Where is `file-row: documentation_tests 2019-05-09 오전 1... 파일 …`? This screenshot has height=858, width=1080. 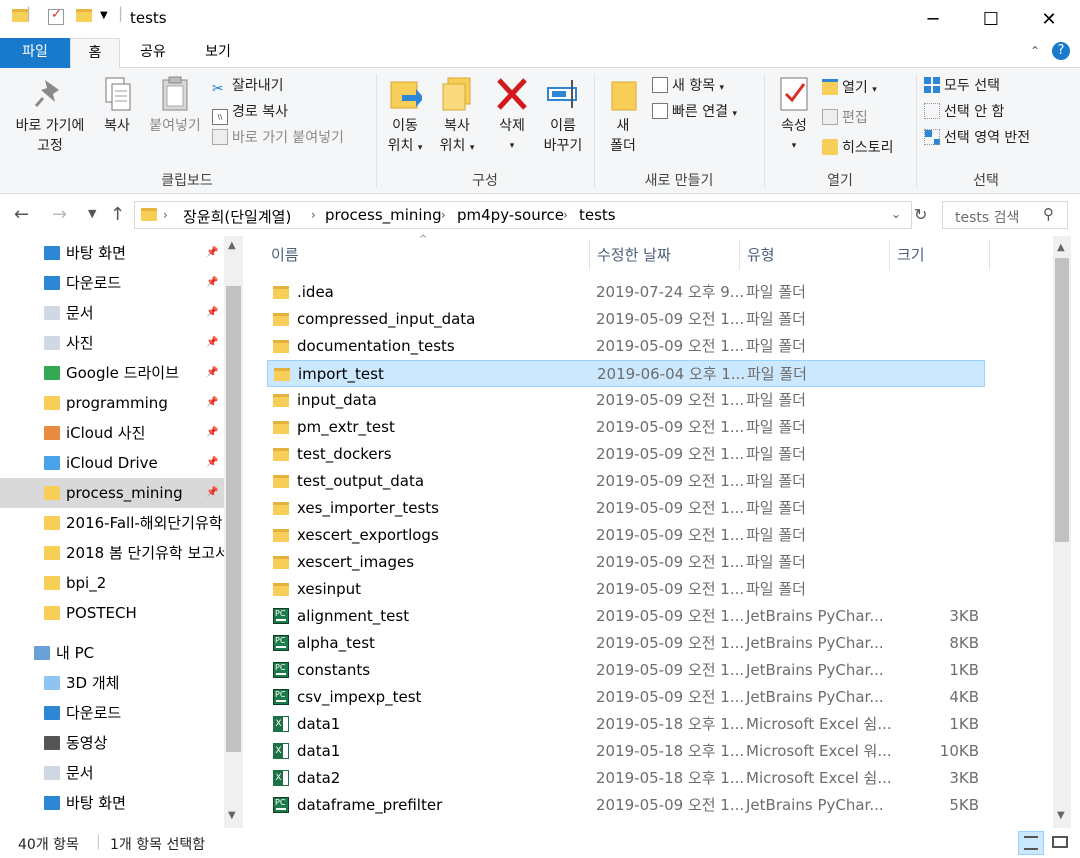 file-row: documentation_tests 2019-05-09 오전 1... 파일 … is located at coordinates (626, 346).